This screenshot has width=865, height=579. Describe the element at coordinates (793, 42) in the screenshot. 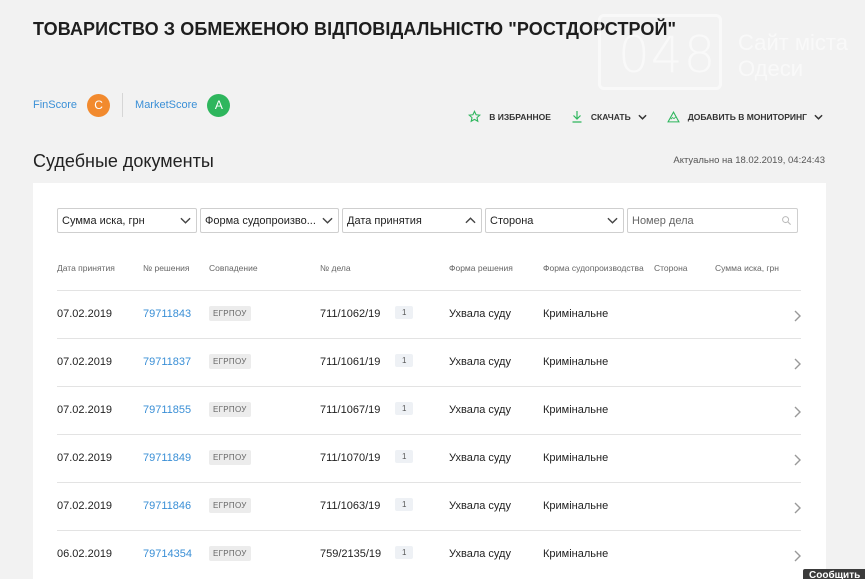

I see `watermark-text-line1: Сайт міста` at that location.